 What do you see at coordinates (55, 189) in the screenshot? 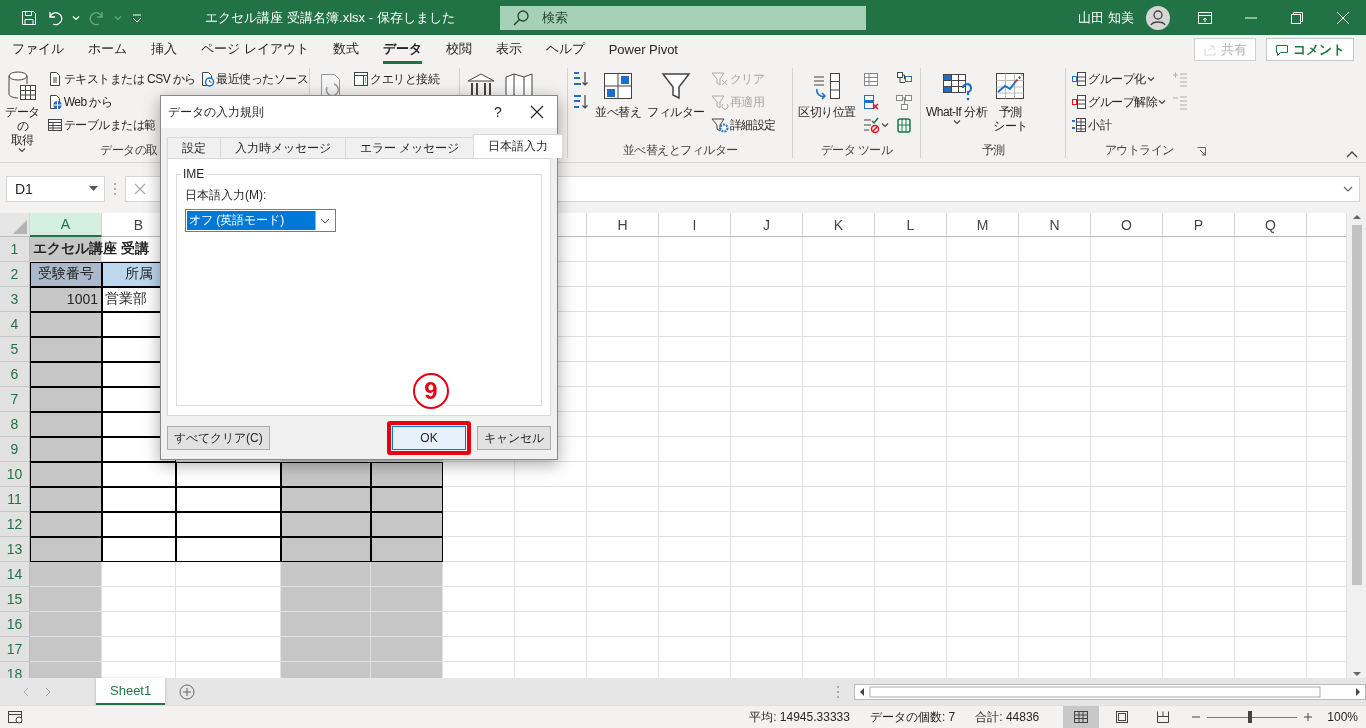
I see `name-box: D1` at bounding box center [55, 189].